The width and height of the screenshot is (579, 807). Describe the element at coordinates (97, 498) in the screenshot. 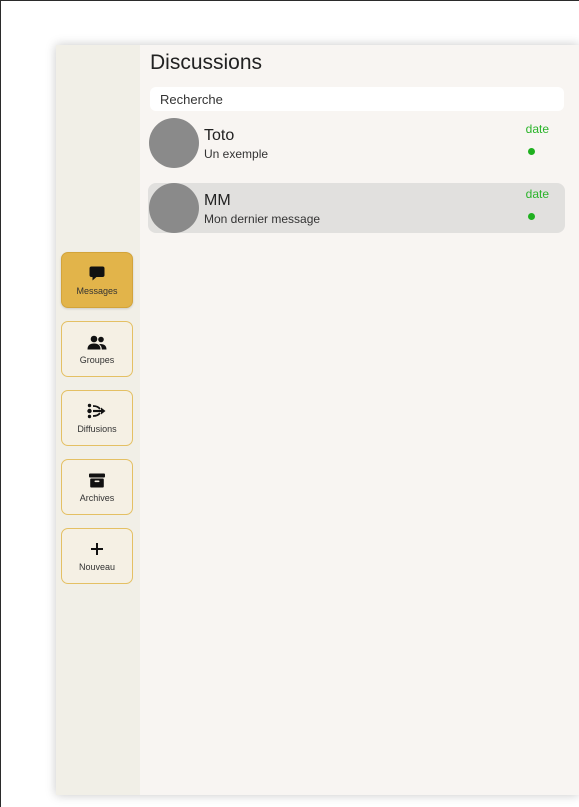

I see `sidebar-item-label: Archives` at that location.